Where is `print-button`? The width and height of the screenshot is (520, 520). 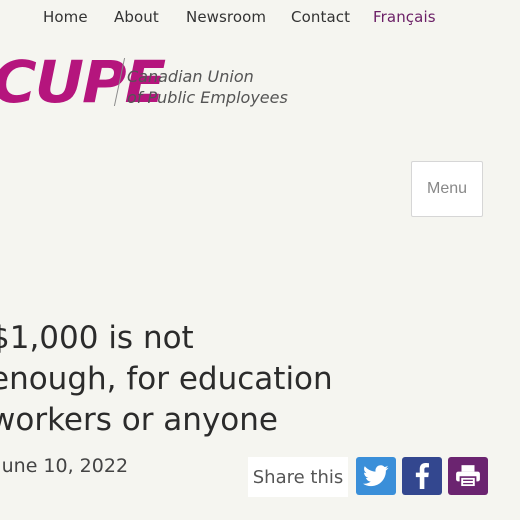 print-button is located at coordinates (468, 476).